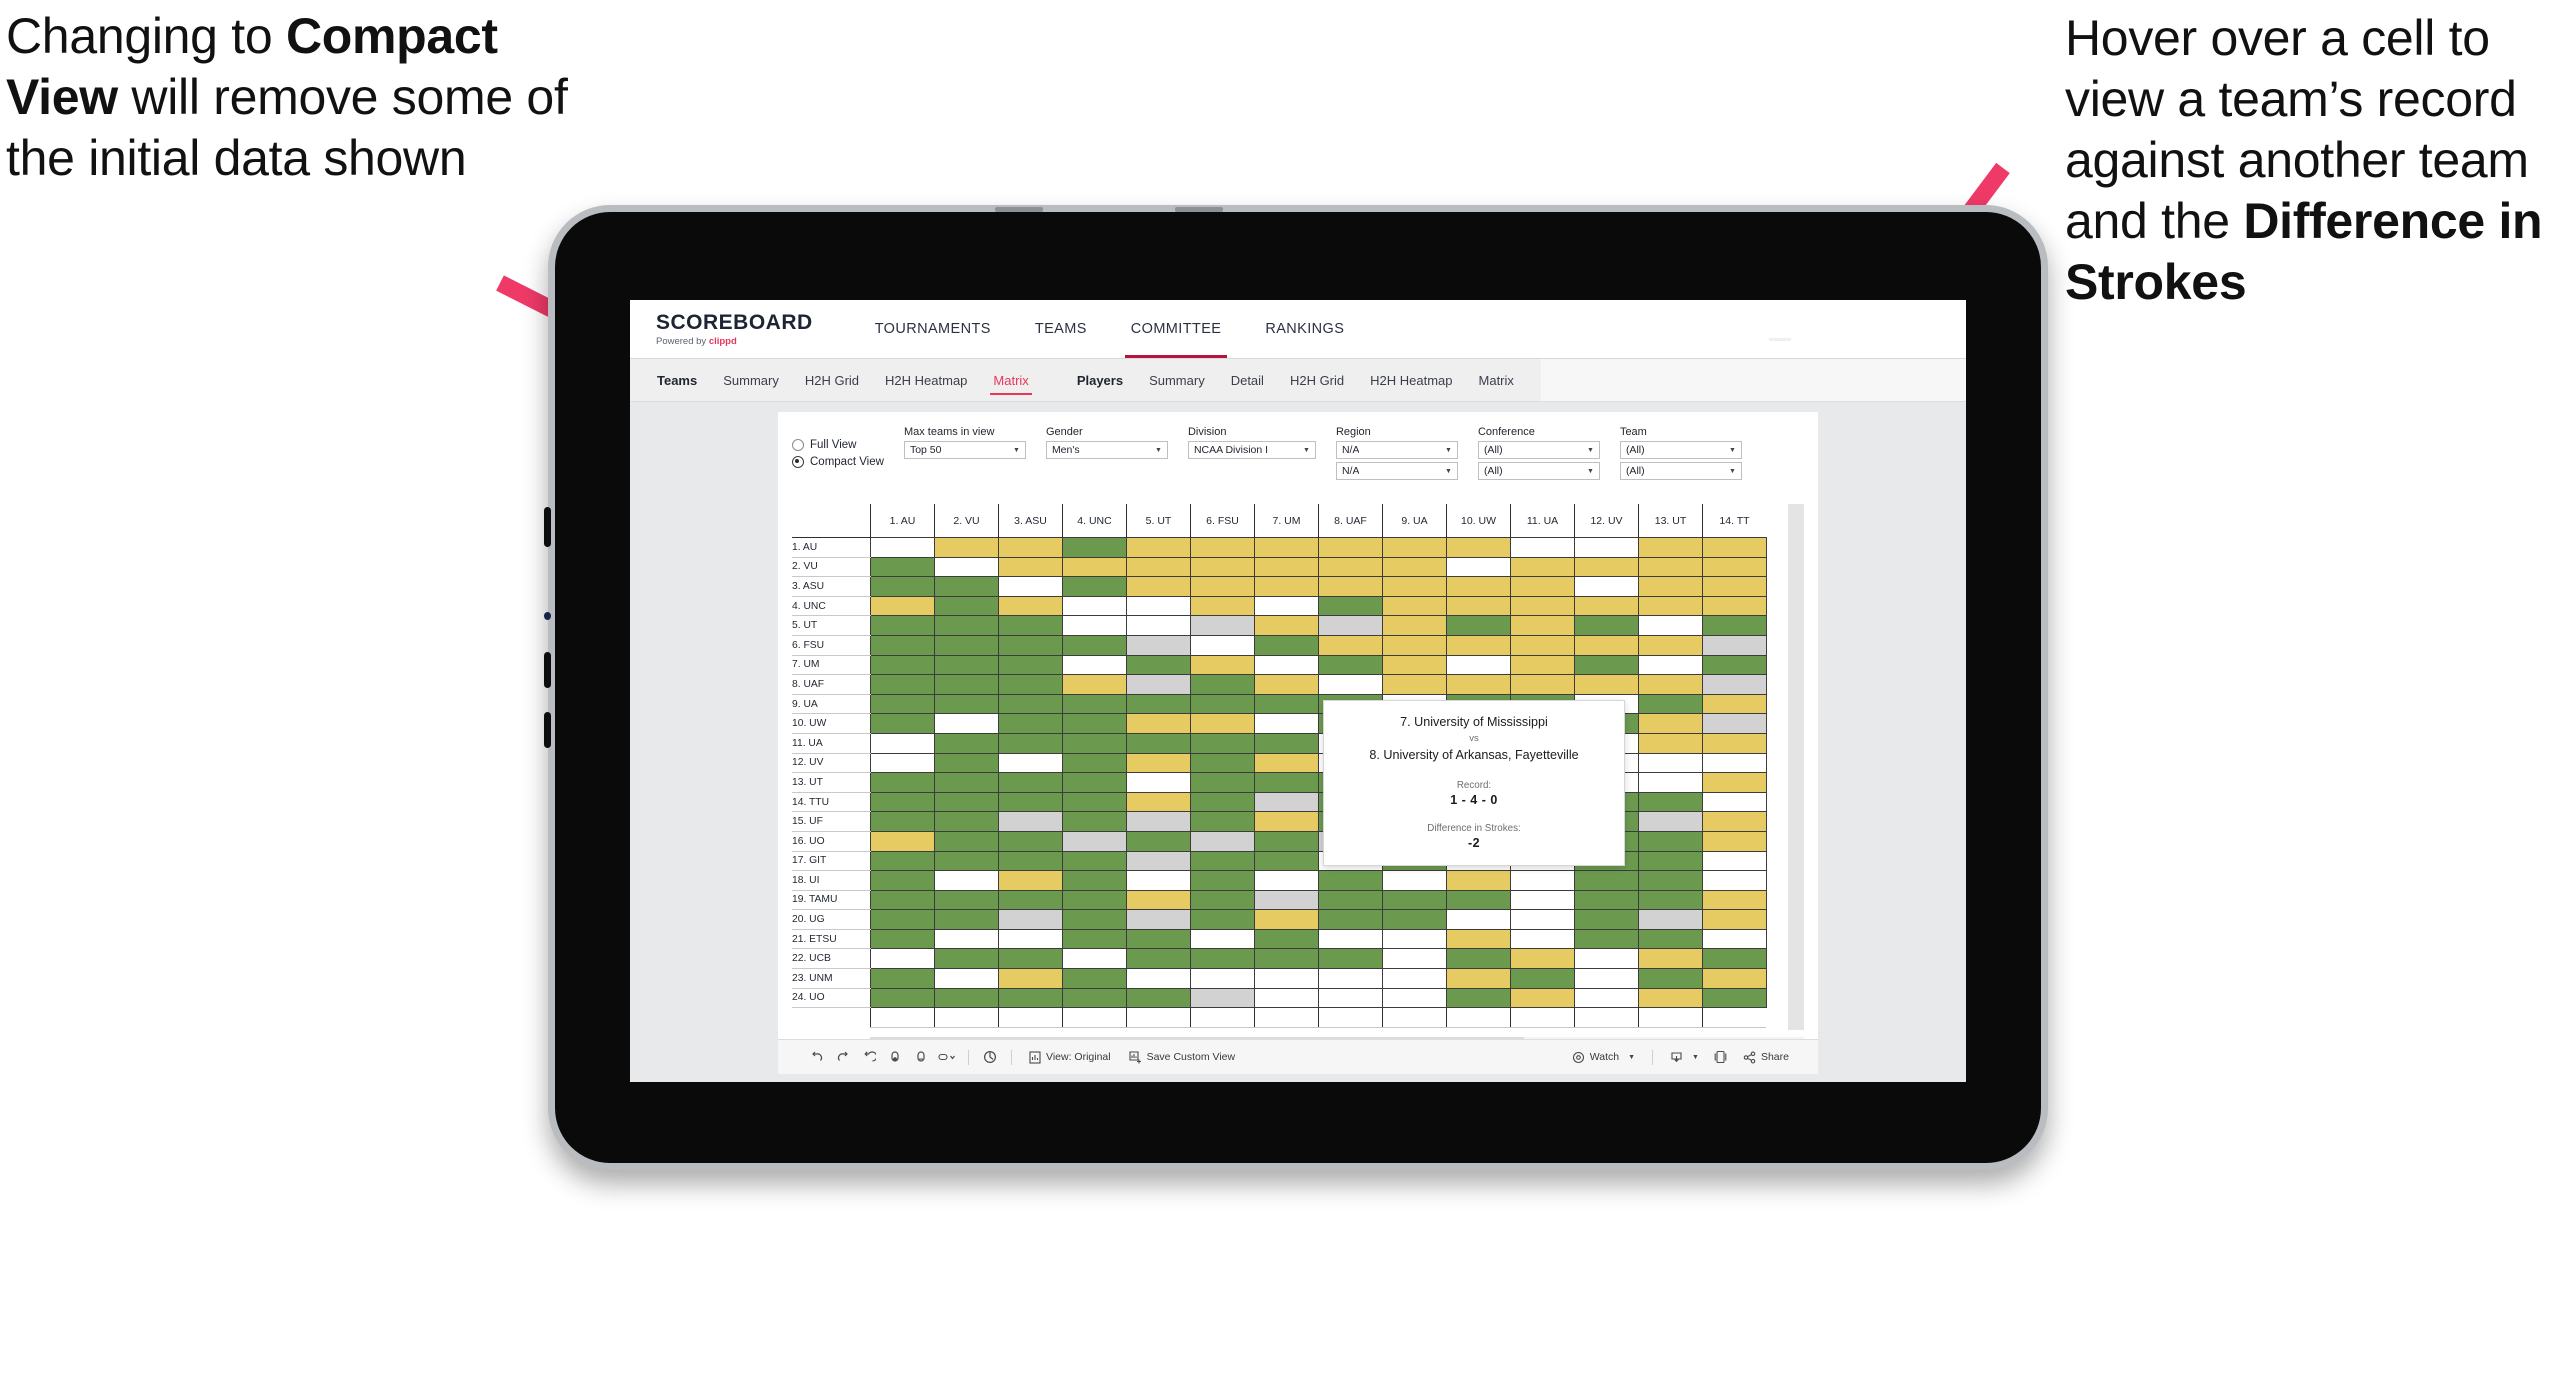  What do you see at coordinates (741, 329) in the screenshot?
I see `app-logo: SCOREBOARD Powered by clippd` at bounding box center [741, 329].